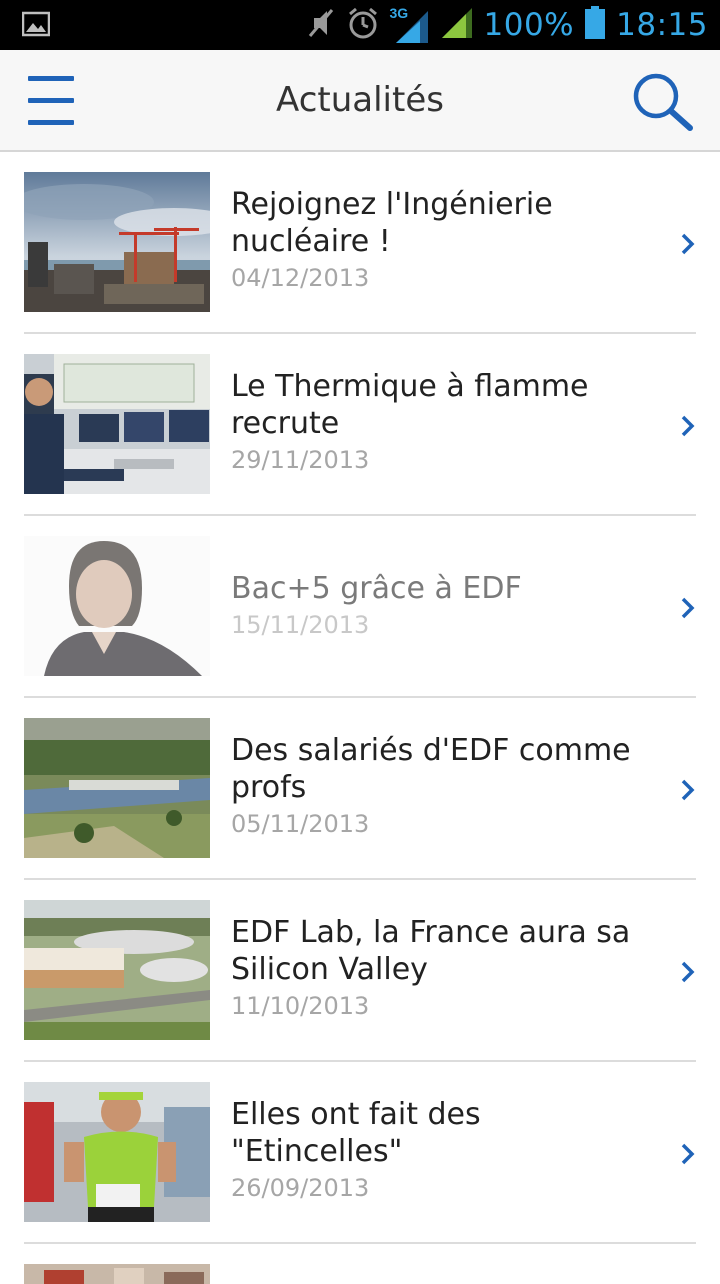 The height and width of the screenshot is (1284, 720). What do you see at coordinates (356, 1133) in the screenshot?
I see `news-headline: Elles ont fait des "Etincelles"` at bounding box center [356, 1133].